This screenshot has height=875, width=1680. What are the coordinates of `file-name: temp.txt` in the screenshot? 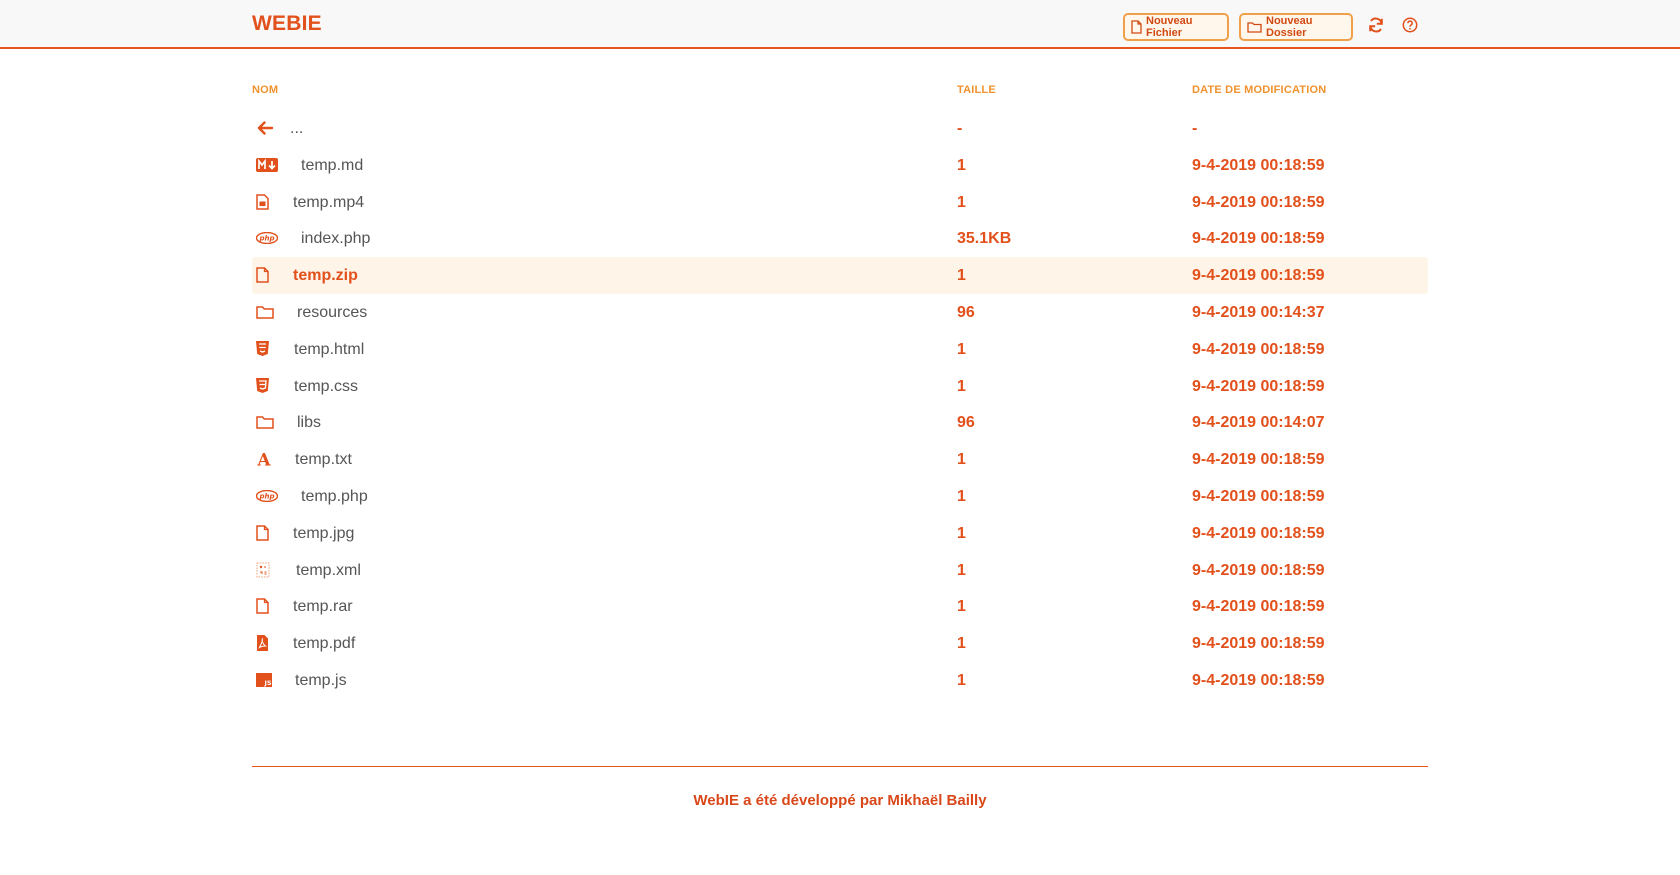 It's located at (323, 460).